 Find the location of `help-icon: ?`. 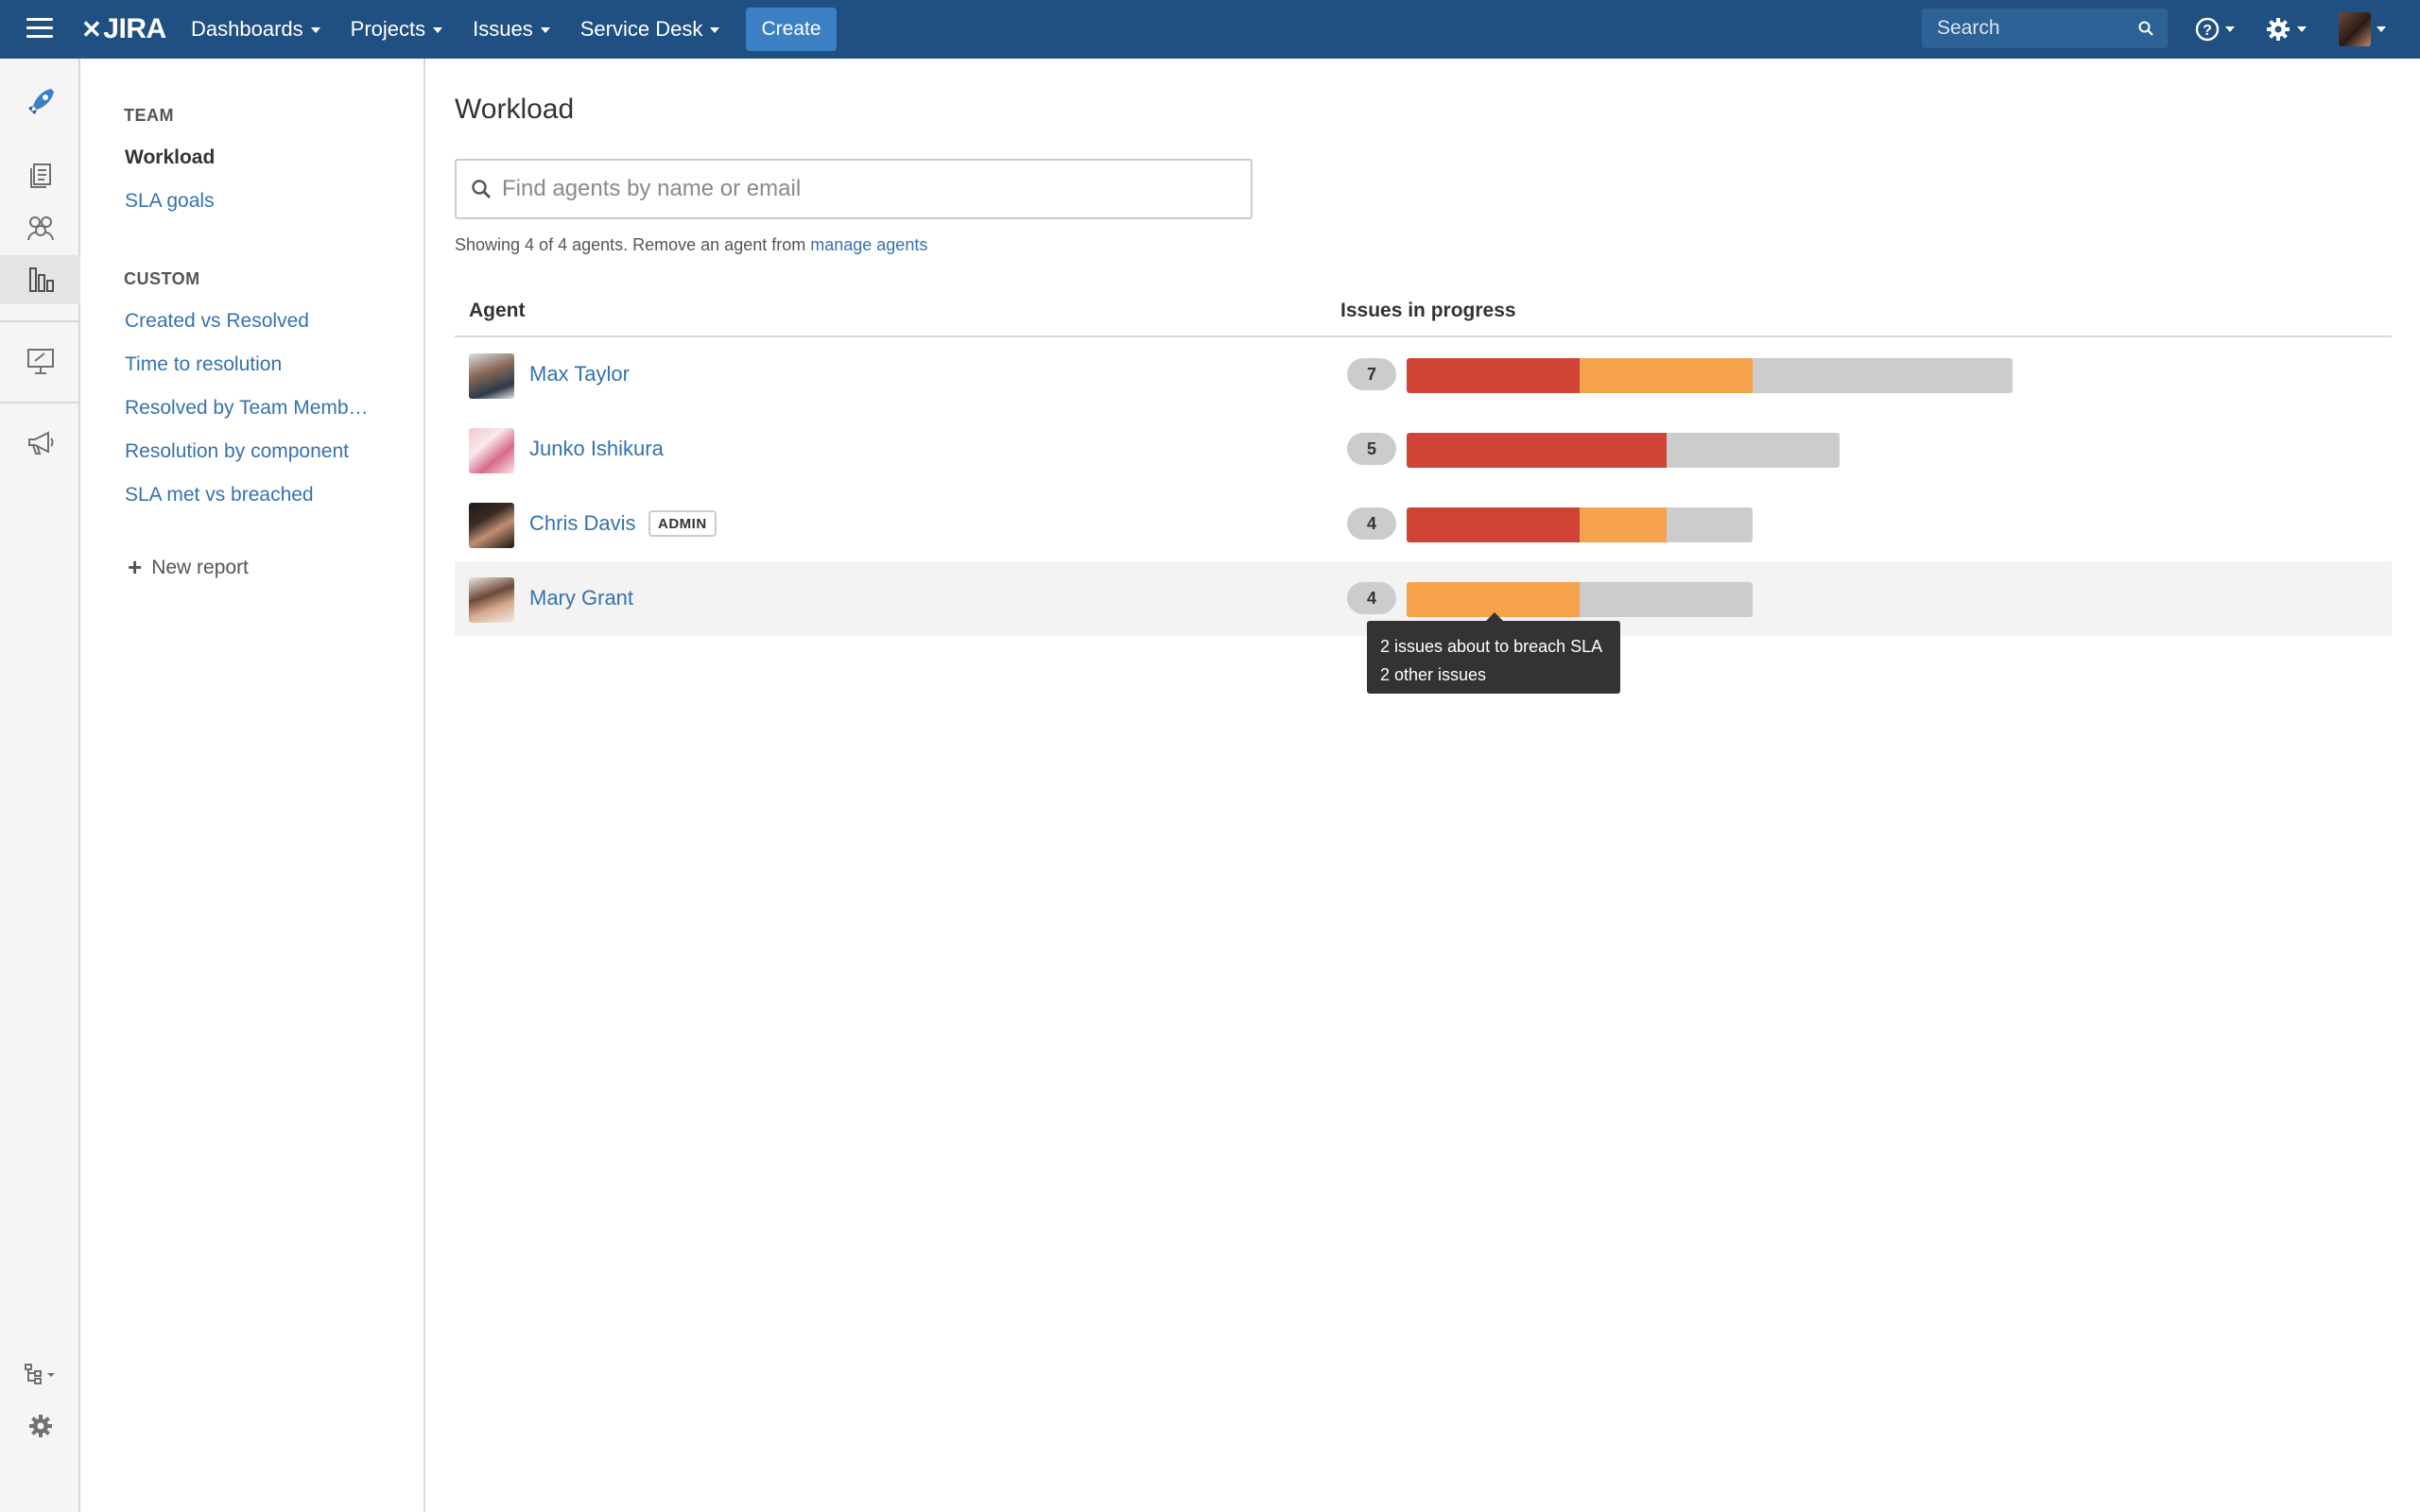

help-icon: ? is located at coordinates (2207, 29).